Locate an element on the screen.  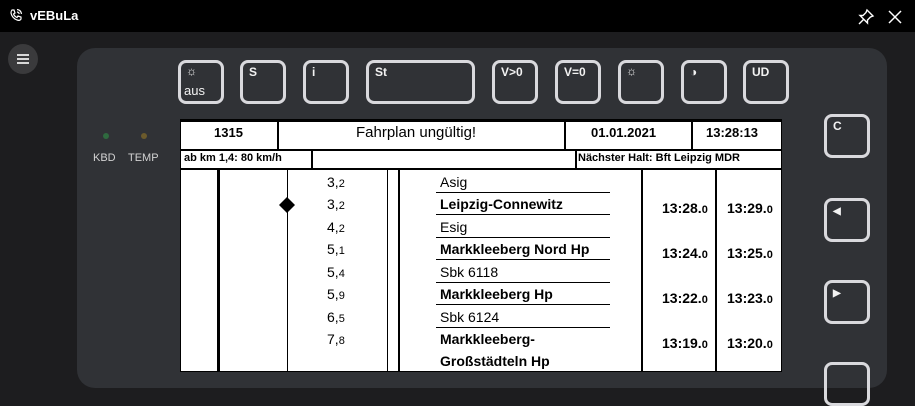
departure-time: 13:25.0 is located at coordinates (750, 253).